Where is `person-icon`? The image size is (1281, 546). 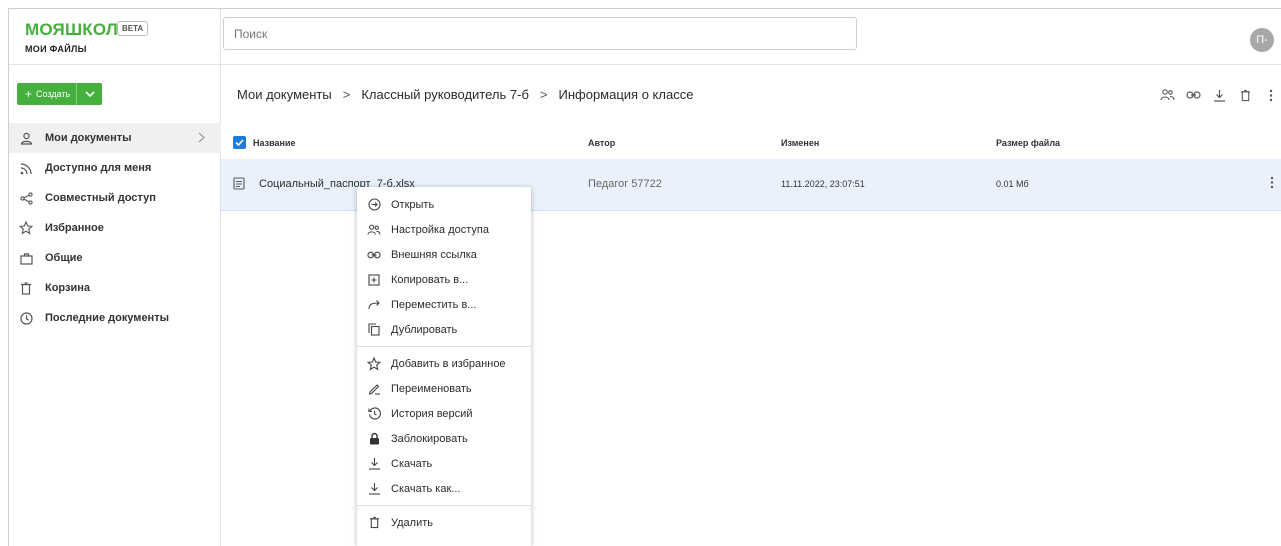
person-icon is located at coordinates (26, 138).